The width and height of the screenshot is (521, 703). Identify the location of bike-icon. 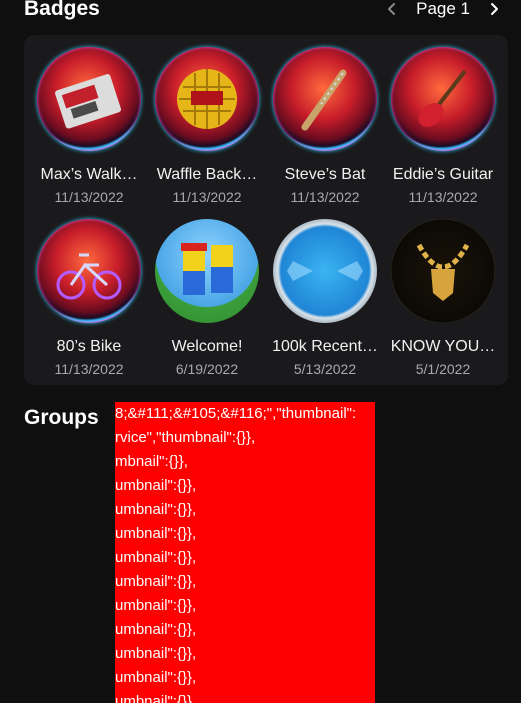
(89, 271).